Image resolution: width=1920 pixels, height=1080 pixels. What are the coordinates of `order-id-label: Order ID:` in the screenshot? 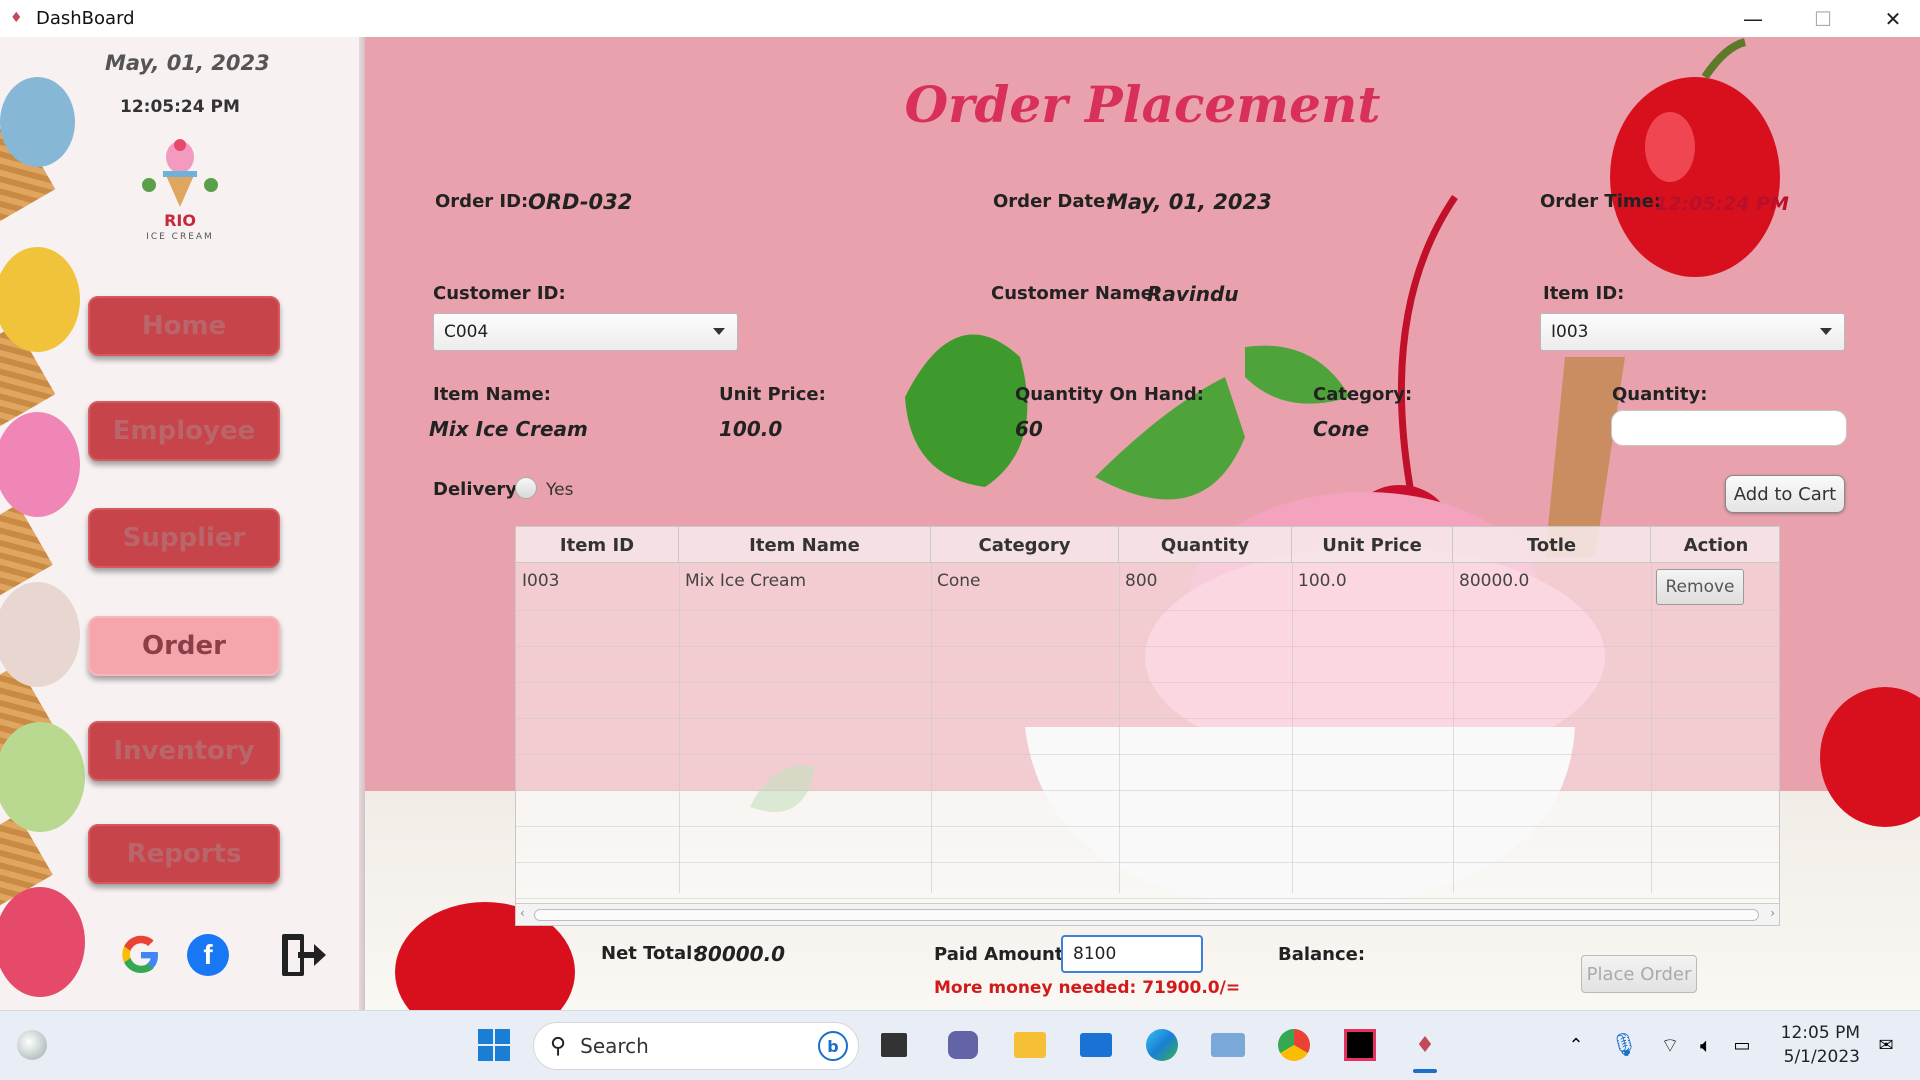 It's located at (482, 201).